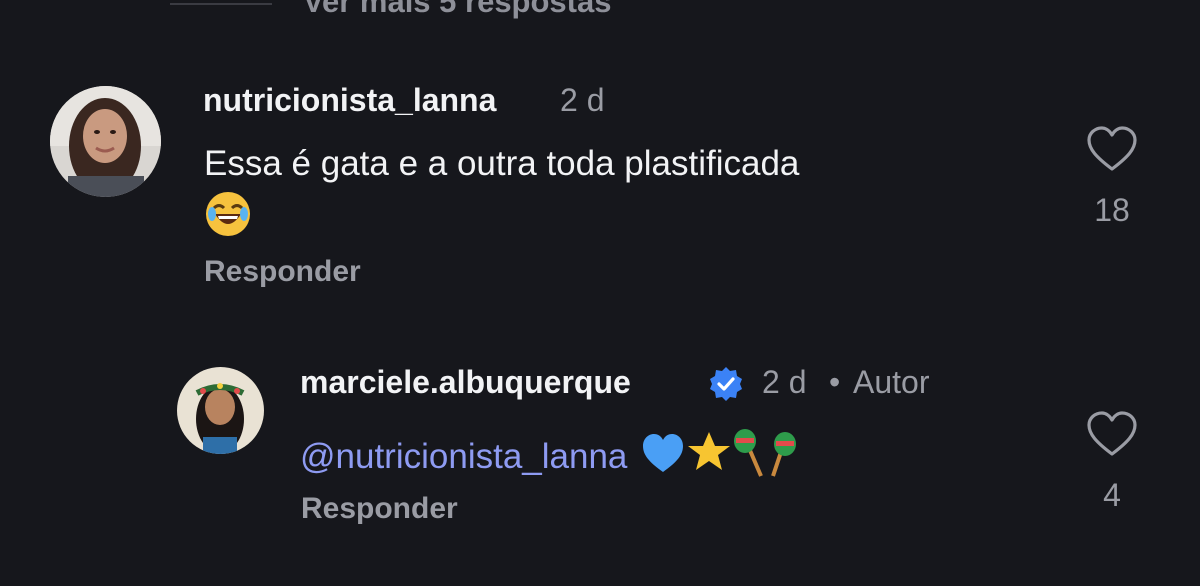  What do you see at coordinates (1112, 210) in the screenshot?
I see `like-count: 18` at bounding box center [1112, 210].